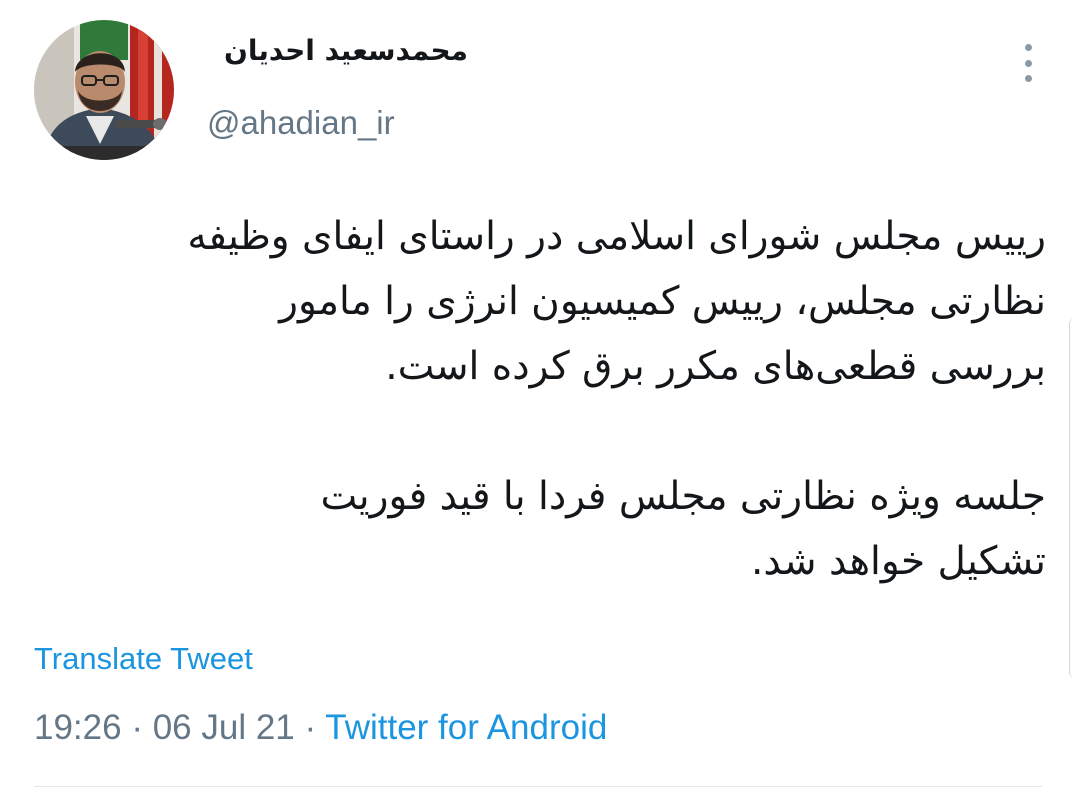 The width and height of the screenshot is (1076, 799). Describe the element at coordinates (320, 728) in the screenshot. I see `tweet-meta: 19:26 · 06 Jul 21 · Twitter for Android` at that location.